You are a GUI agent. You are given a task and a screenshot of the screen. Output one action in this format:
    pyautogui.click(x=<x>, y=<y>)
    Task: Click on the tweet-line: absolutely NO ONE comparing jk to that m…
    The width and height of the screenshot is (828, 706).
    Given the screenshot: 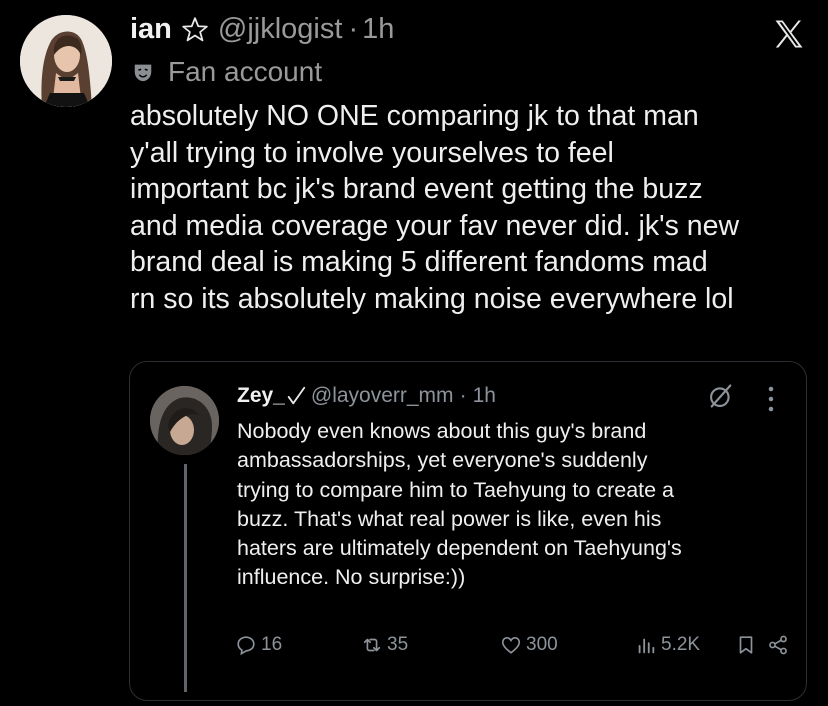 What is the action you would take?
    pyautogui.click(x=414, y=116)
    